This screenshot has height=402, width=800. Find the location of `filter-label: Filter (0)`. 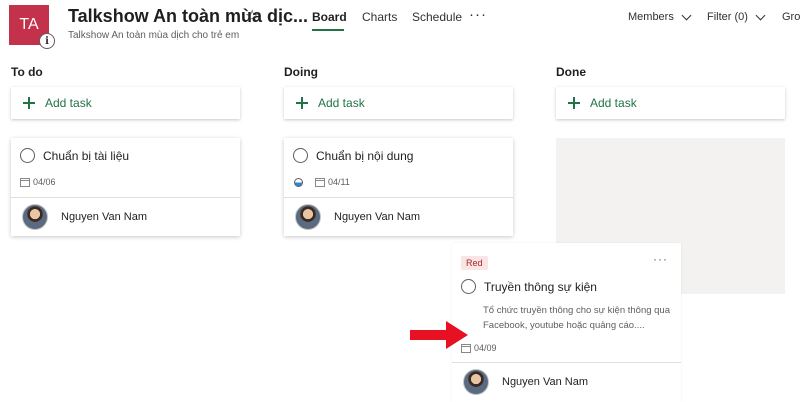

filter-label: Filter (0) is located at coordinates (727, 17).